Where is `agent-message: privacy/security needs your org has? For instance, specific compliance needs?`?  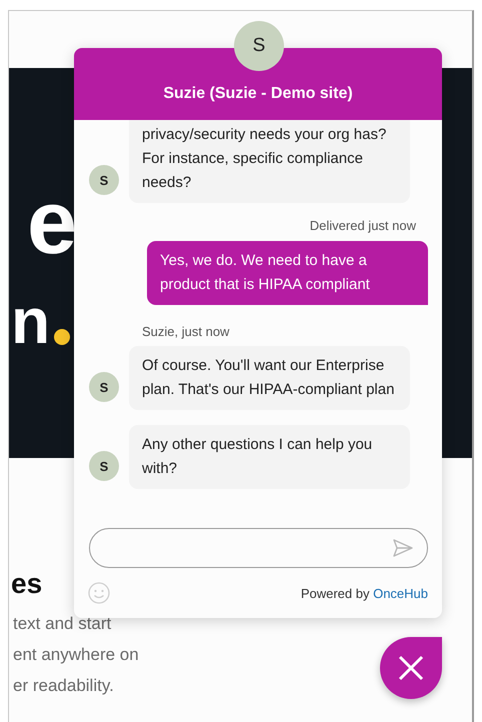
agent-message: privacy/security needs your org has? For instance, specific compliance needs? is located at coordinates (269, 161).